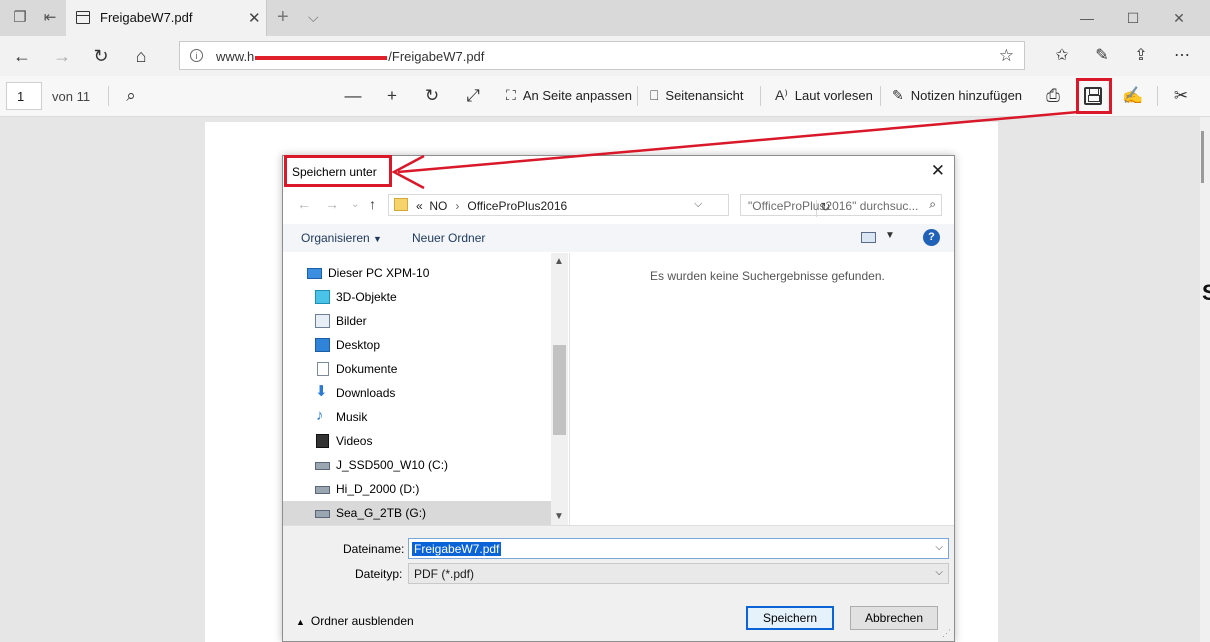  I want to click on print-icon: ⎙, so click(1053, 96).